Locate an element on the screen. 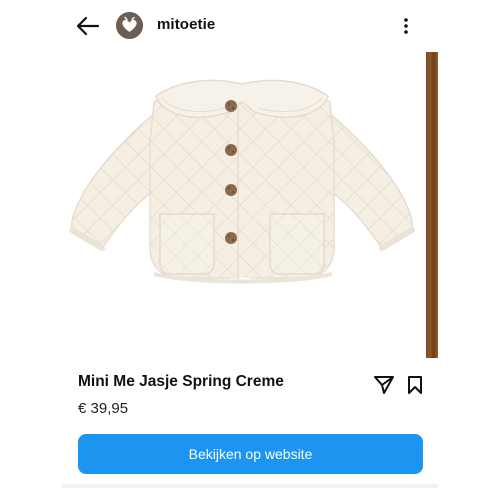  save-button is located at coordinates (415, 385).